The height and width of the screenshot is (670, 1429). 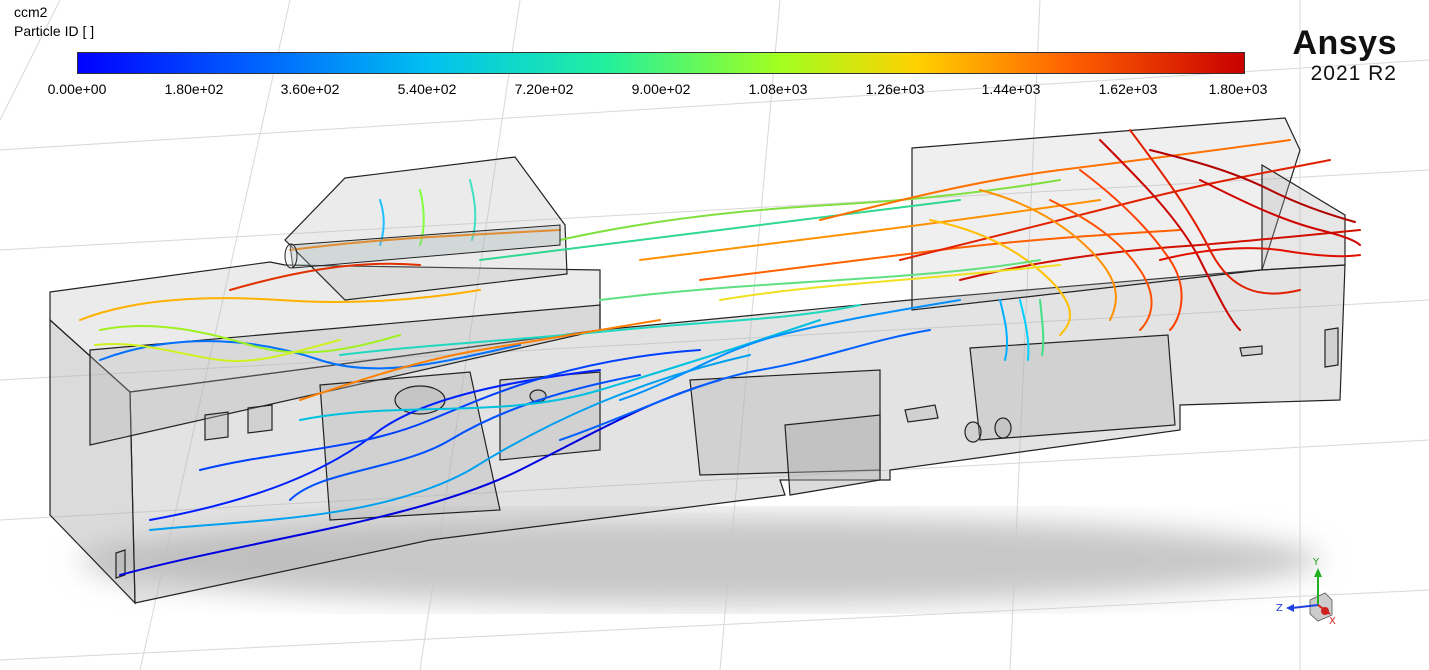 I want to click on axis-triad, so click(x=1309, y=595).